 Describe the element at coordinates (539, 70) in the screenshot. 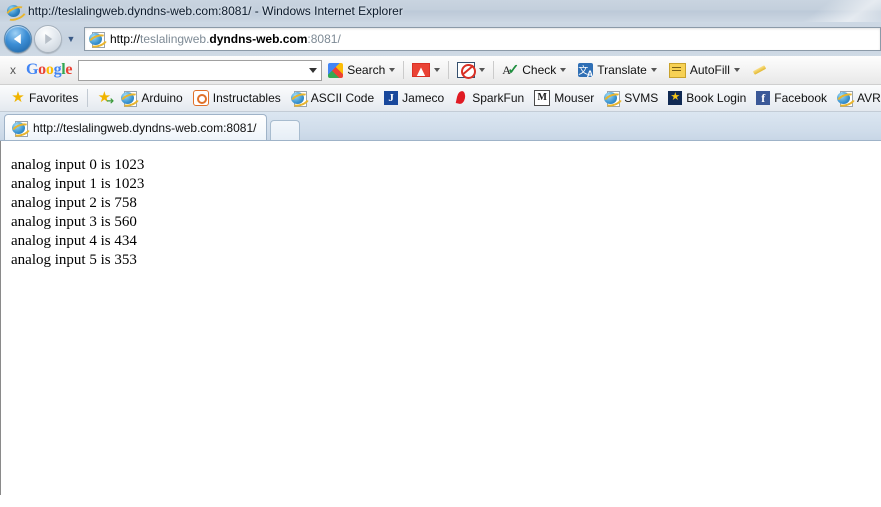

I see `spellcheck-label: Check` at that location.